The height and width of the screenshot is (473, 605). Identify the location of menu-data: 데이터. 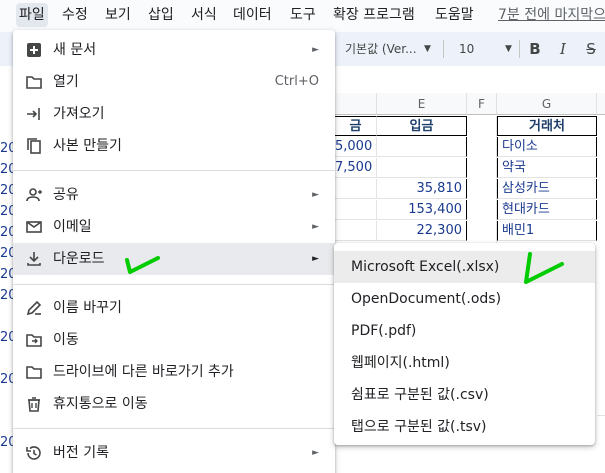
(252, 15).